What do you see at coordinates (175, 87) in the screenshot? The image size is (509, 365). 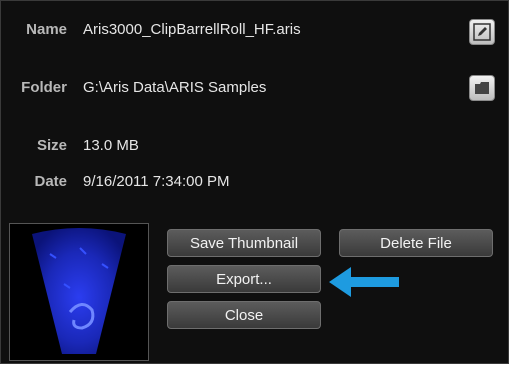 I see `folder-value: G:\Aris Data\ARIS Samples` at bounding box center [175, 87].